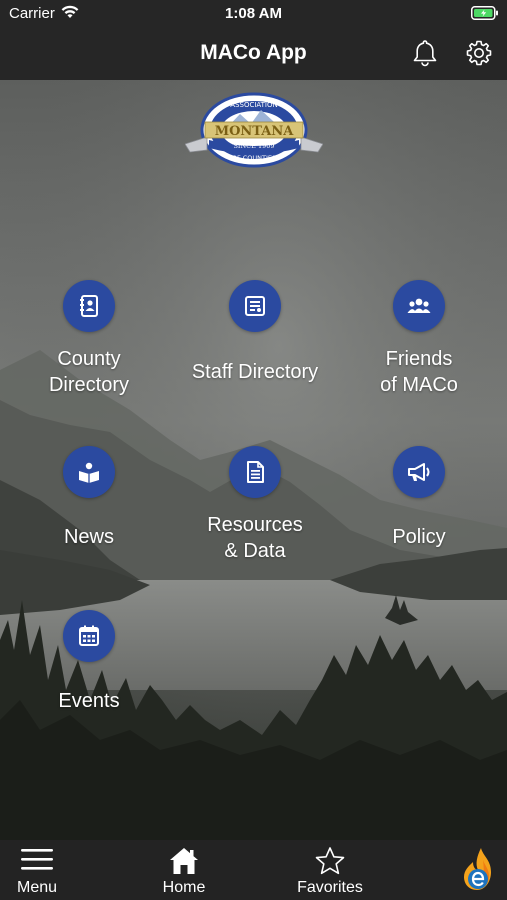  Describe the element at coordinates (255, 306) in the screenshot. I see `staff-card-icon` at that location.